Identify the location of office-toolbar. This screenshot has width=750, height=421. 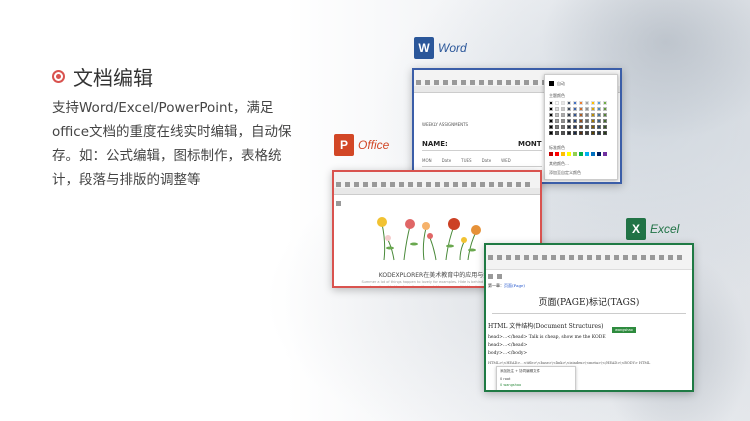
(437, 189).